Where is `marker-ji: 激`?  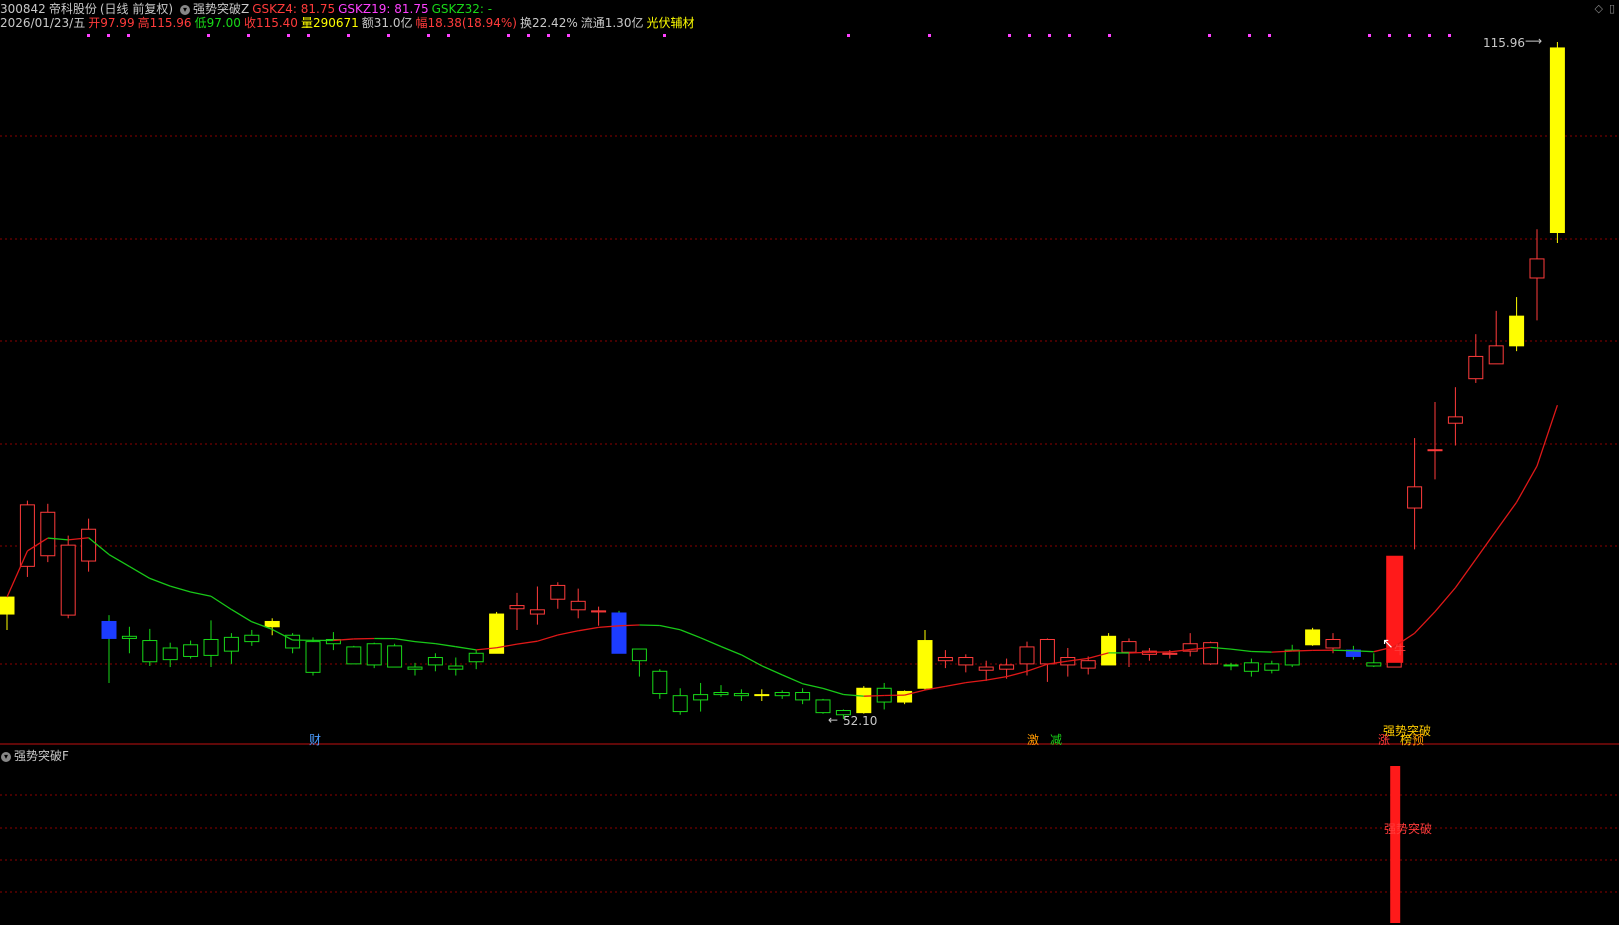 marker-ji: 激 is located at coordinates (1033, 739).